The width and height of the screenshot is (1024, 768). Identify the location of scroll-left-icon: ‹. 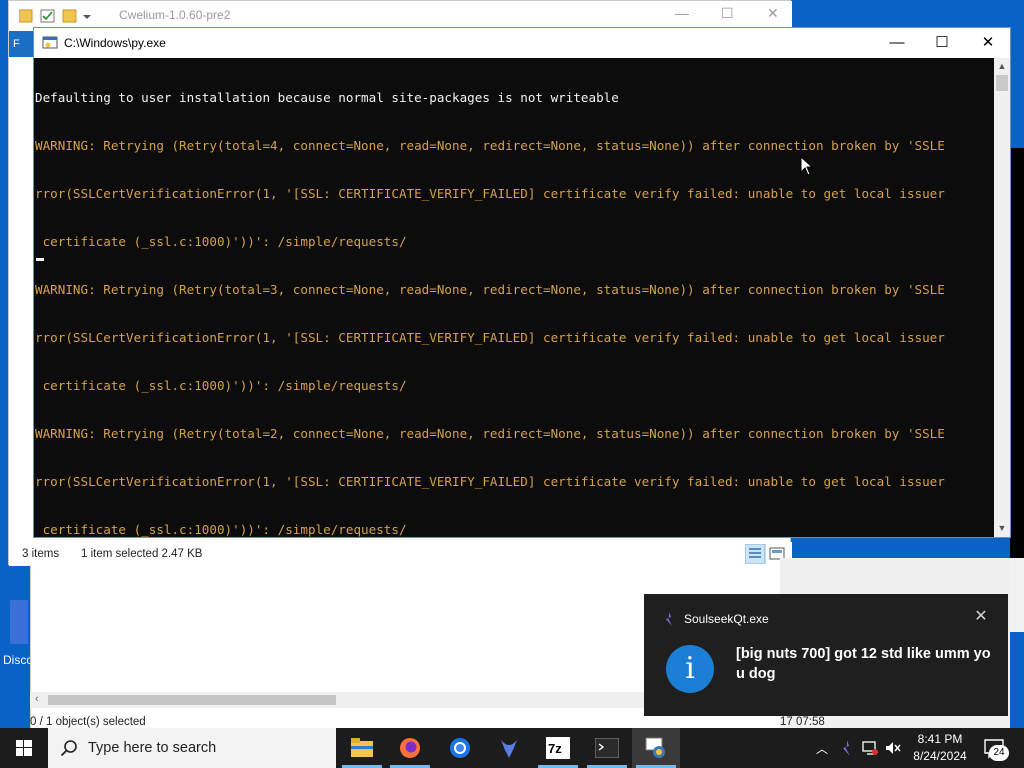
(37, 699).